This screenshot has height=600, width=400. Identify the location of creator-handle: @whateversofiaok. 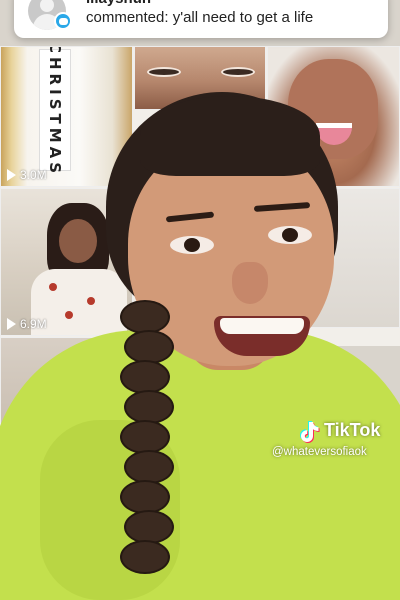
(319, 452).